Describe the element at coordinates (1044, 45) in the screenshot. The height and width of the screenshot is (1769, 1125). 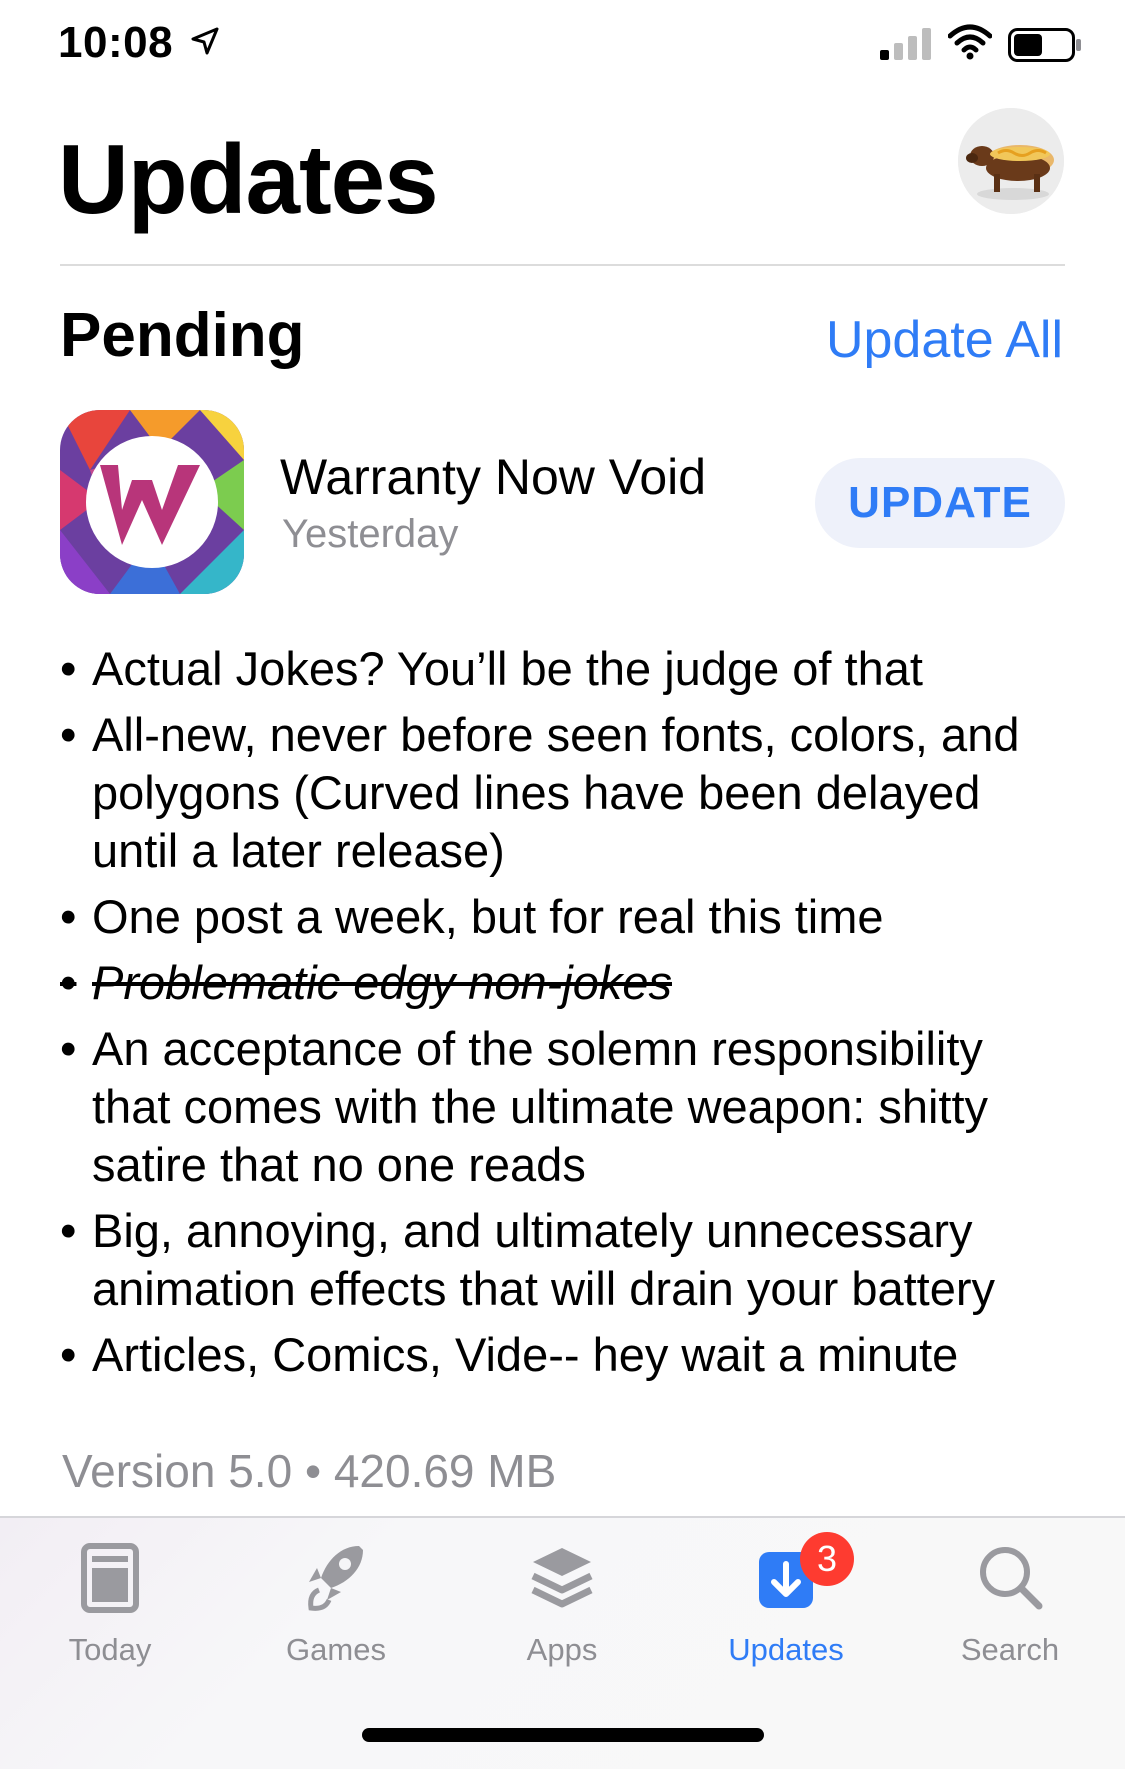
I see `battery-icon` at that location.